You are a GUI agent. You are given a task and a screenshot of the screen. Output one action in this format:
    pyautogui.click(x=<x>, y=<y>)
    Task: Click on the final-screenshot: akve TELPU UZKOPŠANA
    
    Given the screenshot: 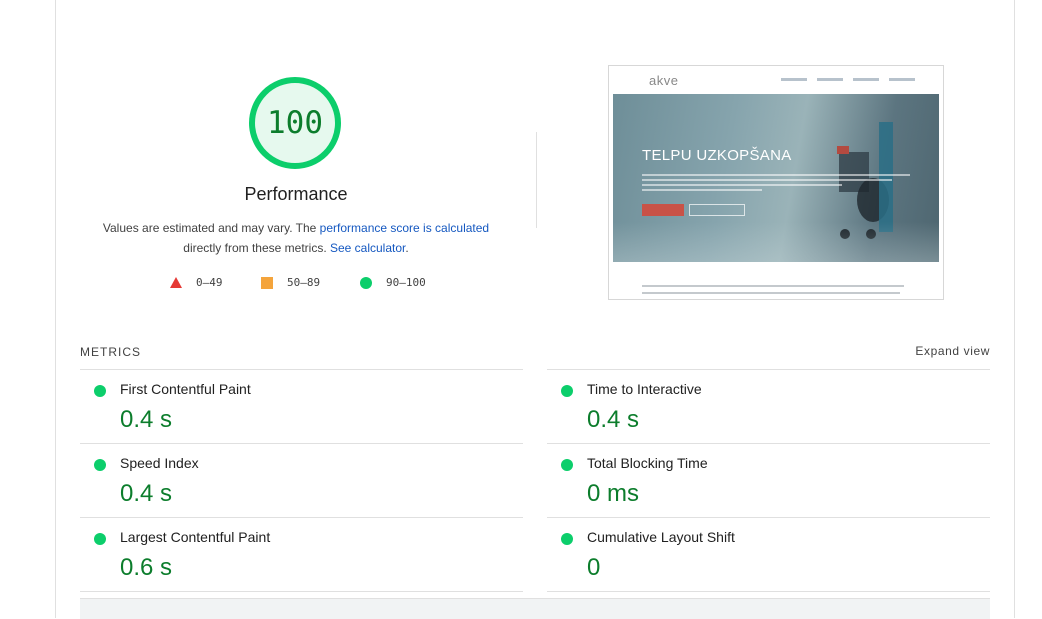 What is the action you would take?
    pyautogui.click(x=776, y=182)
    